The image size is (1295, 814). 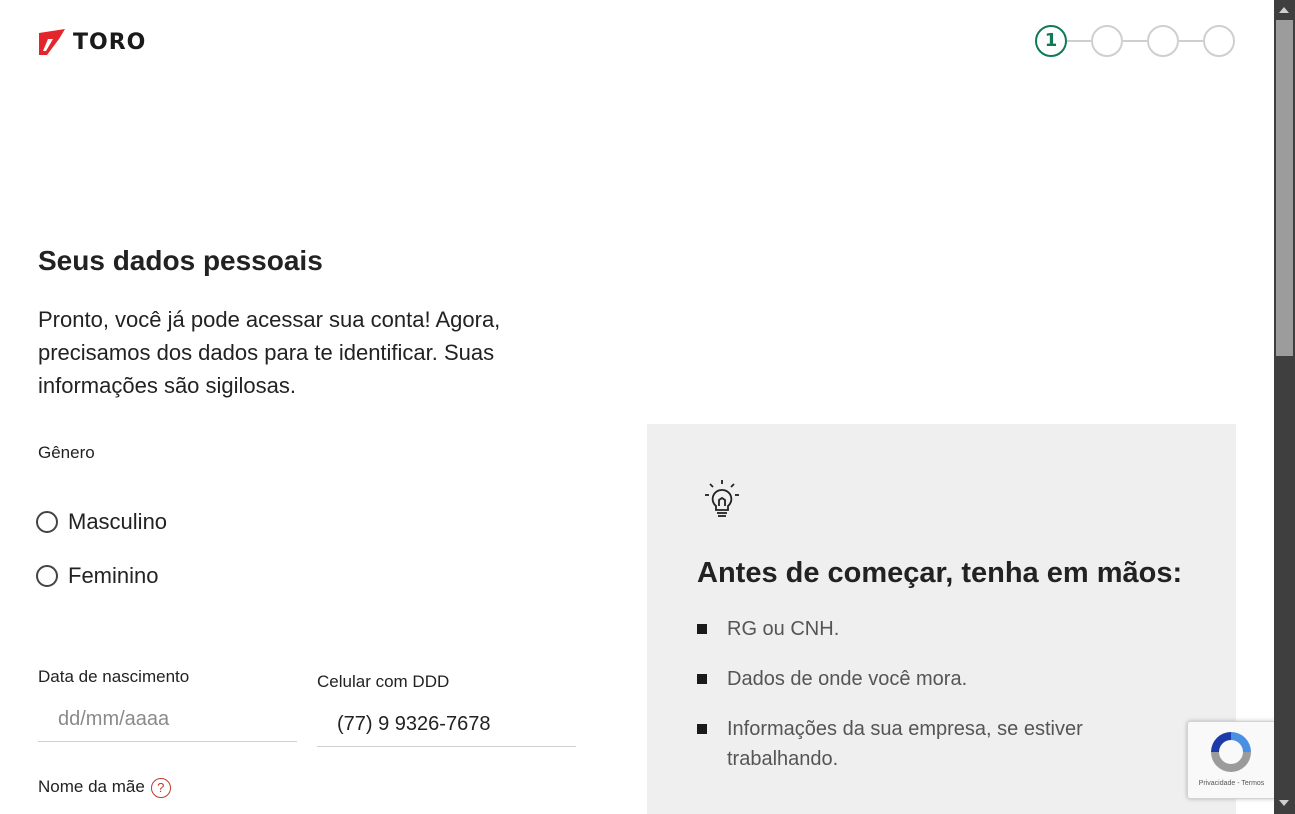 What do you see at coordinates (783, 629) in the screenshot?
I see `list-item-text: RG ou CNH.` at bounding box center [783, 629].